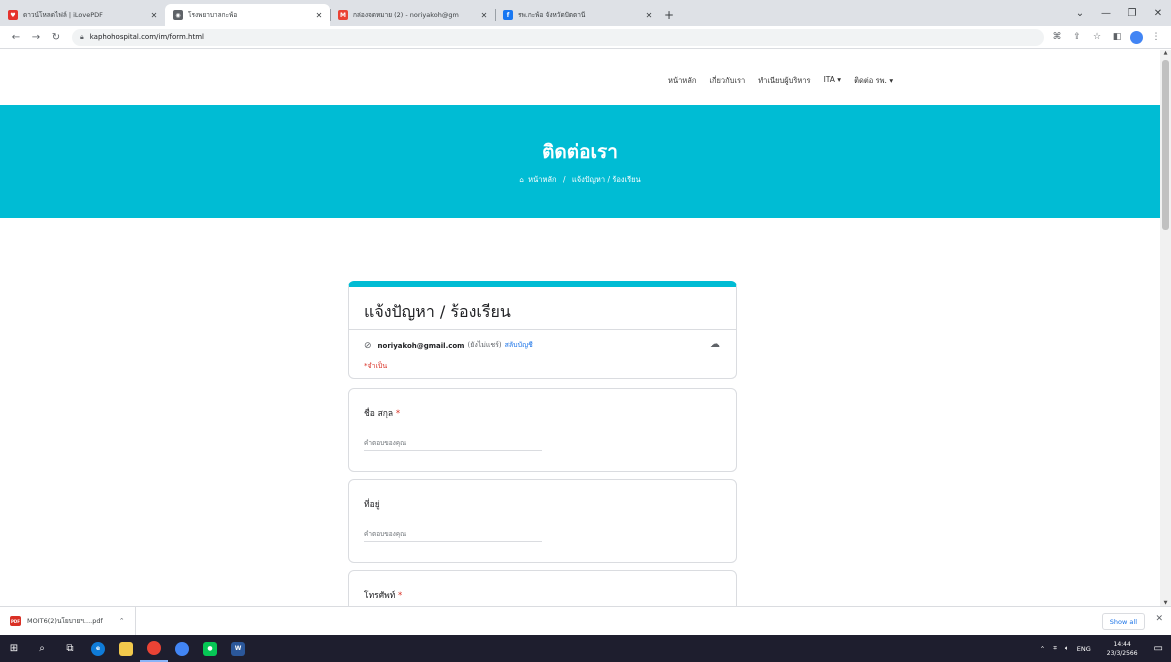 The width and height of the screenshot is (1171, 662). I want to click on question-label: ที่อยู่, so click(372, 504).